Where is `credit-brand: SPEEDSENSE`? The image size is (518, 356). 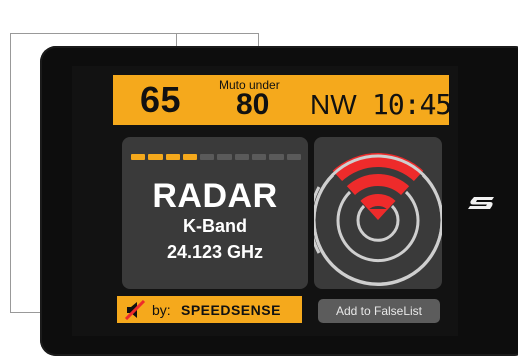 credit-brand: SPEEDSENSE is located at coordinates (231, 310).